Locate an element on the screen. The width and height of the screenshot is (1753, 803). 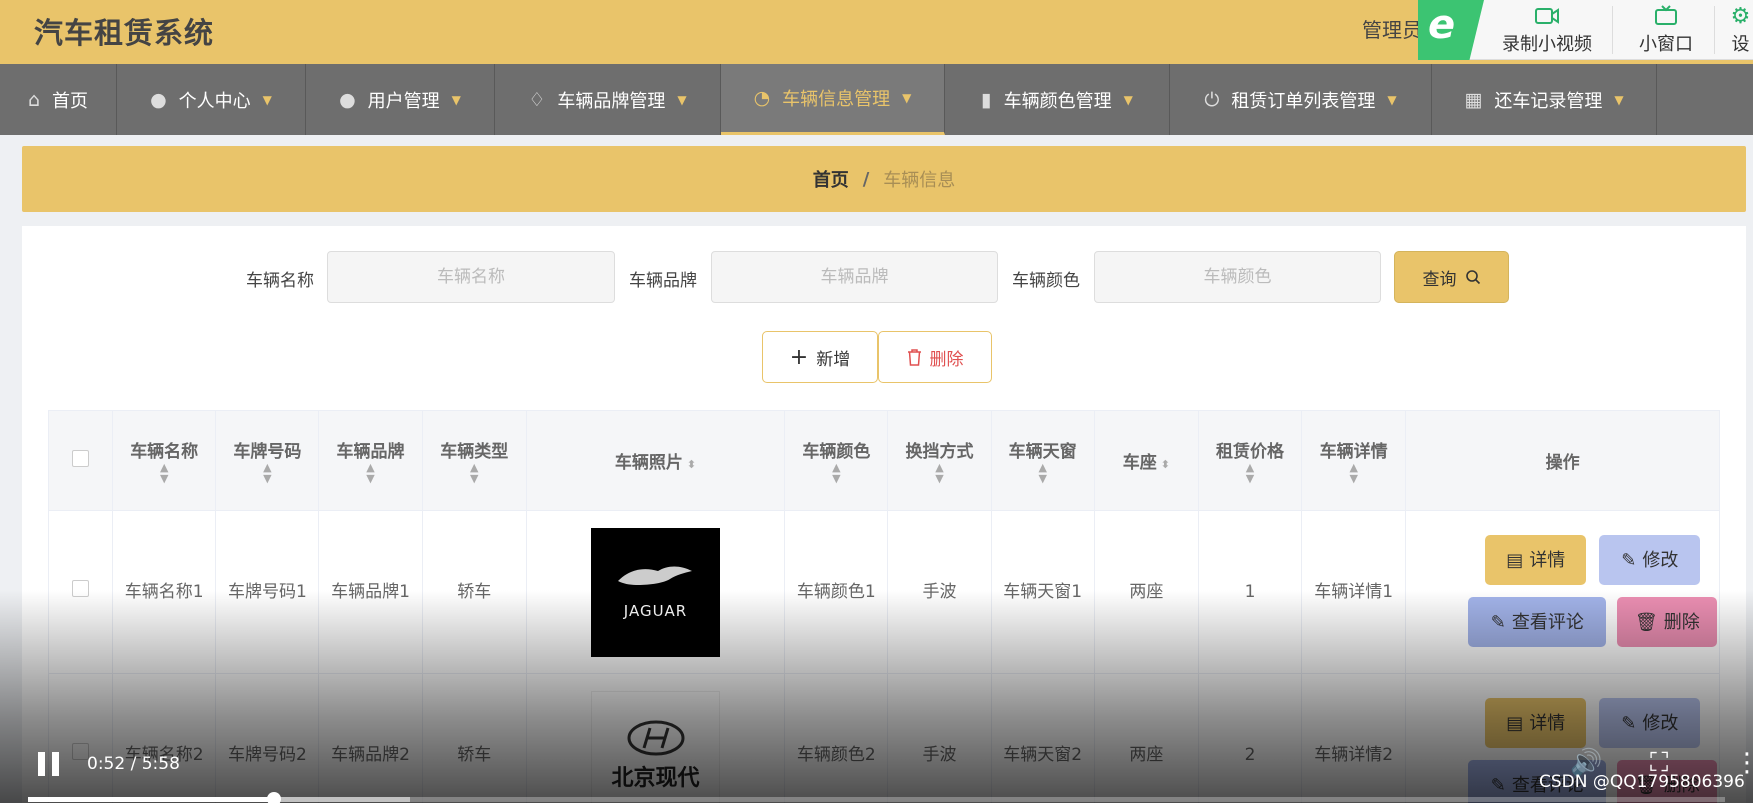
nav-item-brand-management: ♢ 车辆品牌管理 ▼ is located at coordinates (608, 99).